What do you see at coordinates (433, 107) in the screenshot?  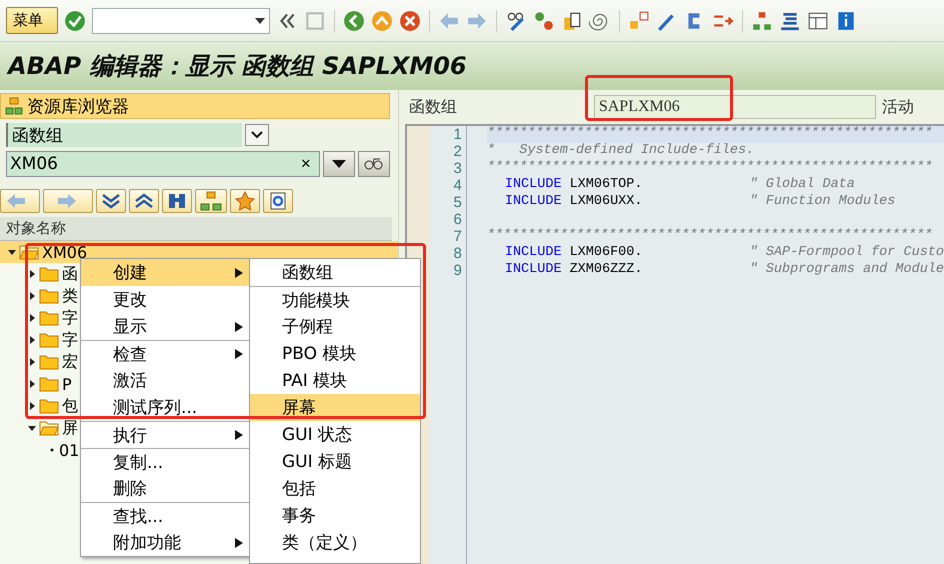 I see `field-label: 函数组` at bounding box center [433, 107].